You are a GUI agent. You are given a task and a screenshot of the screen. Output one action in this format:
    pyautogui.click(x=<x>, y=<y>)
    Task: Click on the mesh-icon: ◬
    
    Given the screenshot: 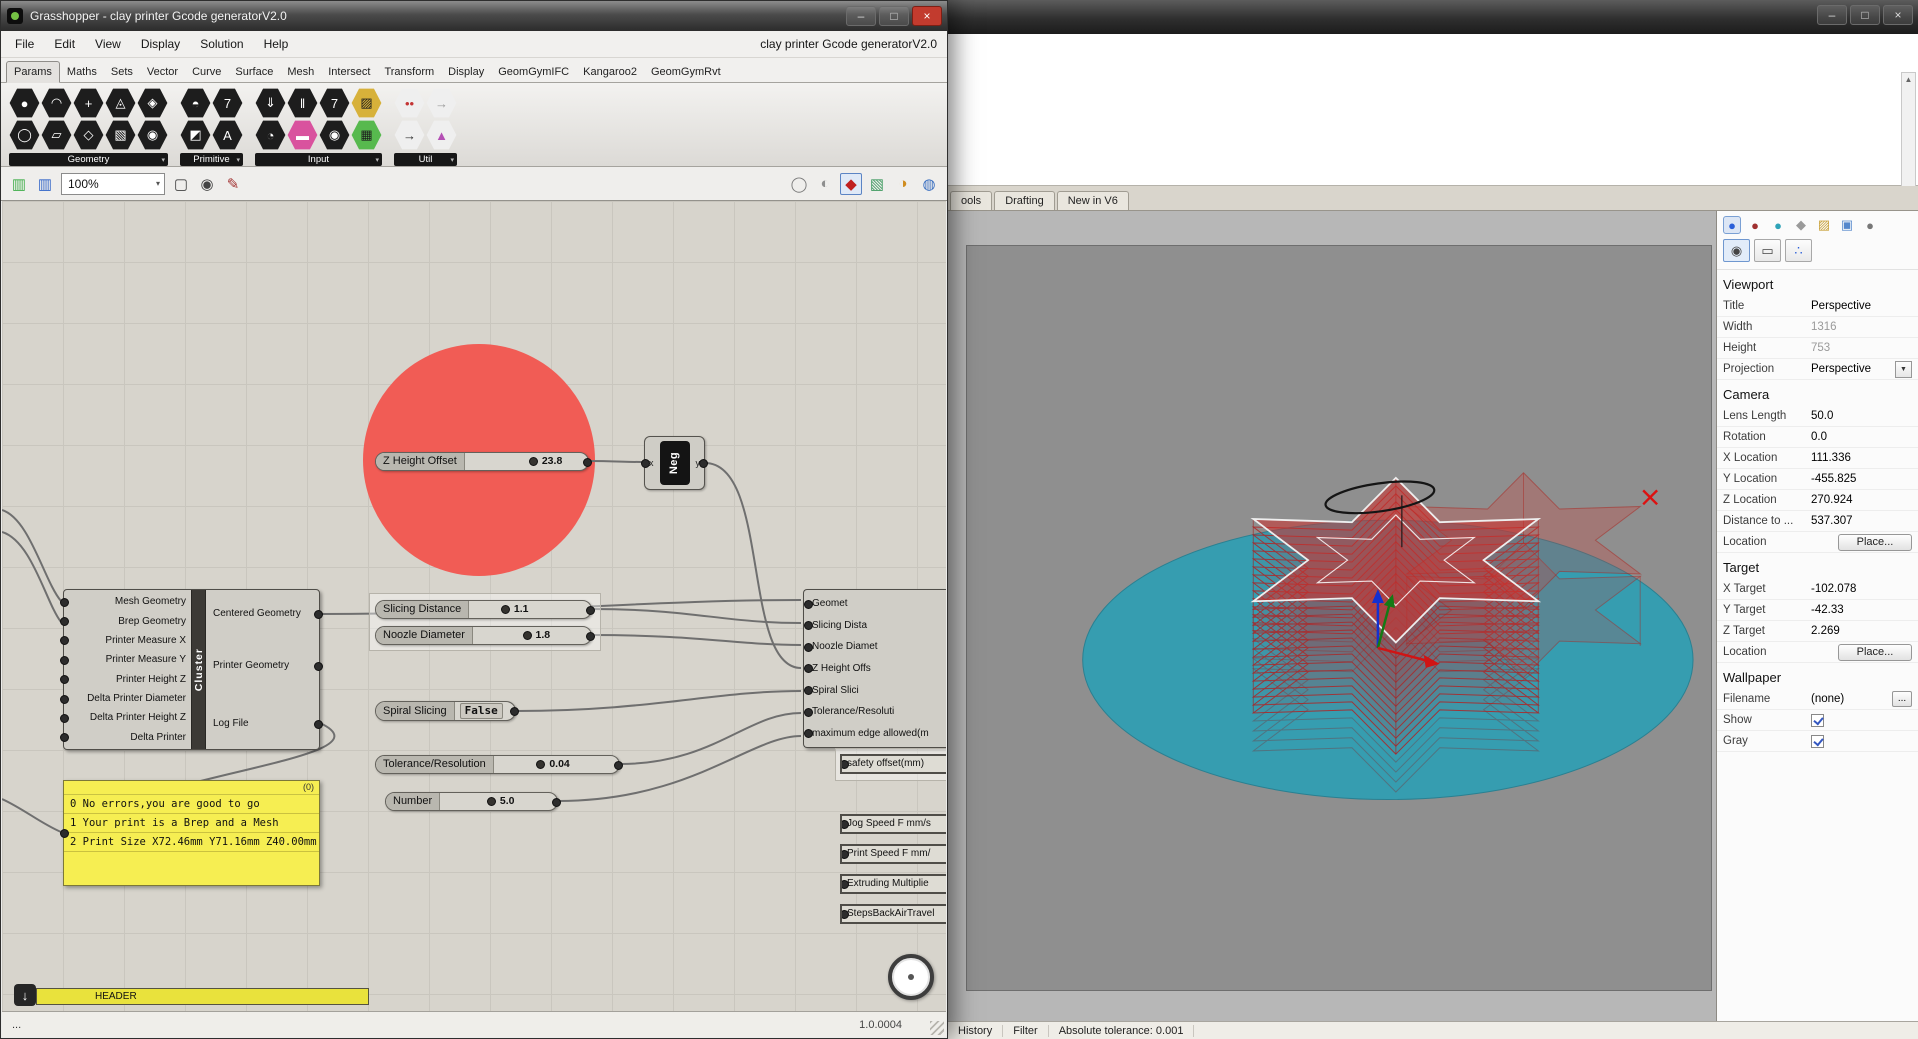 What is the action you would take?
    pyautogui.click(x=120, y=103)
    